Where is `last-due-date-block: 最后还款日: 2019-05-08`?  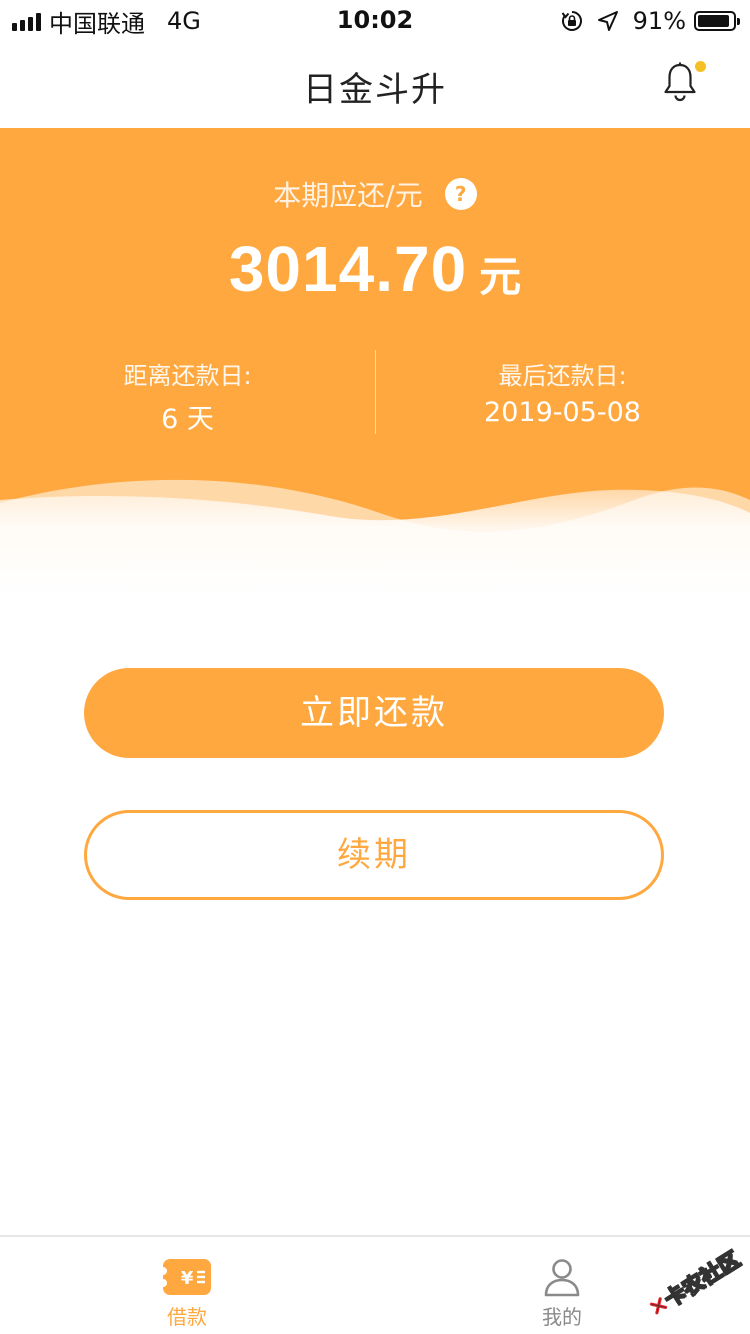
last-due-date-block: 最后还款日: 2019-05-08 is located at coordinates (562, 392).